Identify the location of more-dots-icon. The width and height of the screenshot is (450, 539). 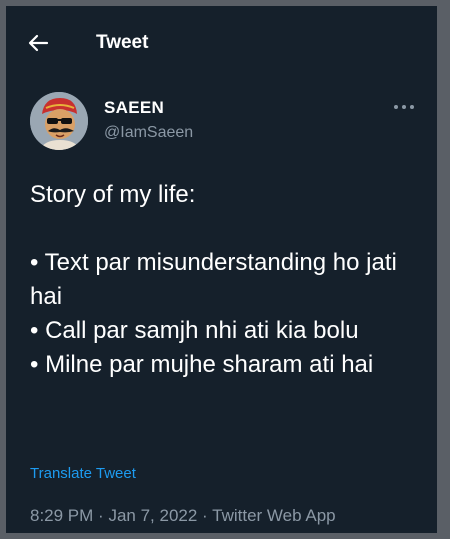
(404, 107).